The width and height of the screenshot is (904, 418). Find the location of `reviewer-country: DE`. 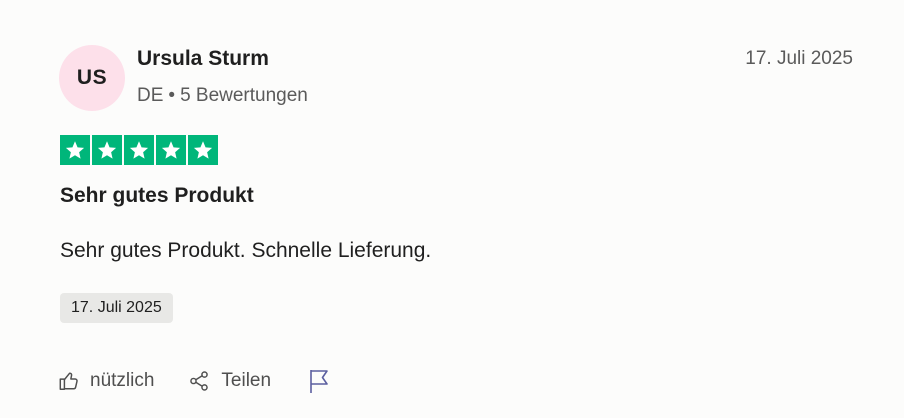

reviewer-country: DE is located at coordinates (150, 95).